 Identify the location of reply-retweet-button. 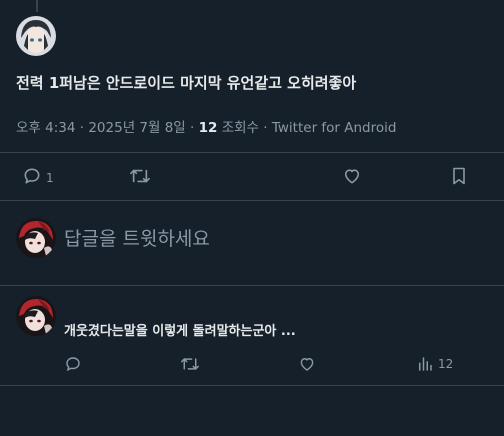
(190, 364).